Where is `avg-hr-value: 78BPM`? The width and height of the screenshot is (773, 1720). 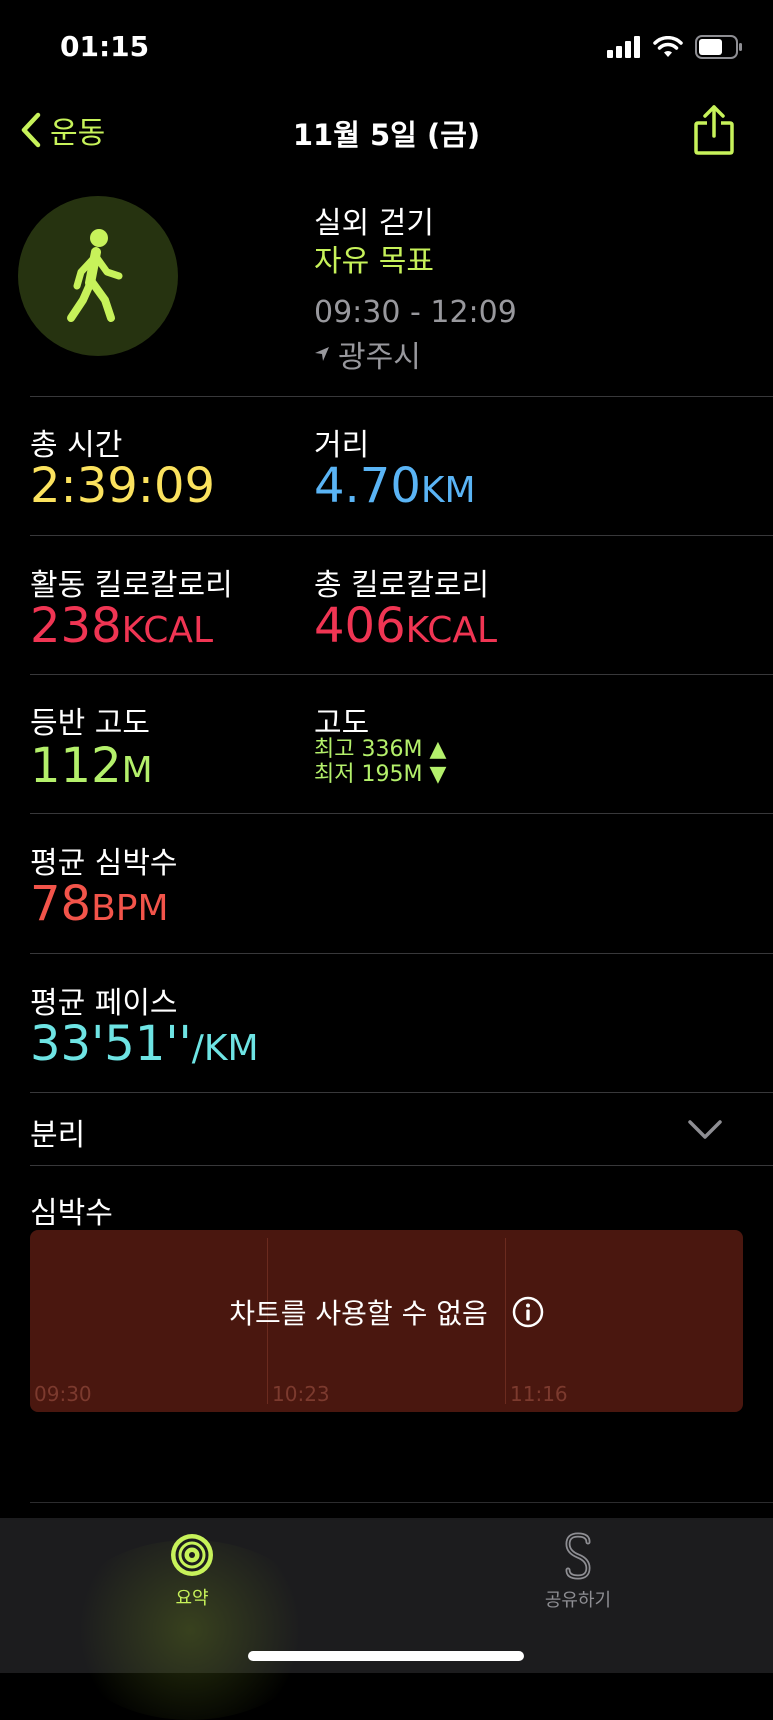 avg-hr-value: 78BPM is located at coordinates (99, 904).